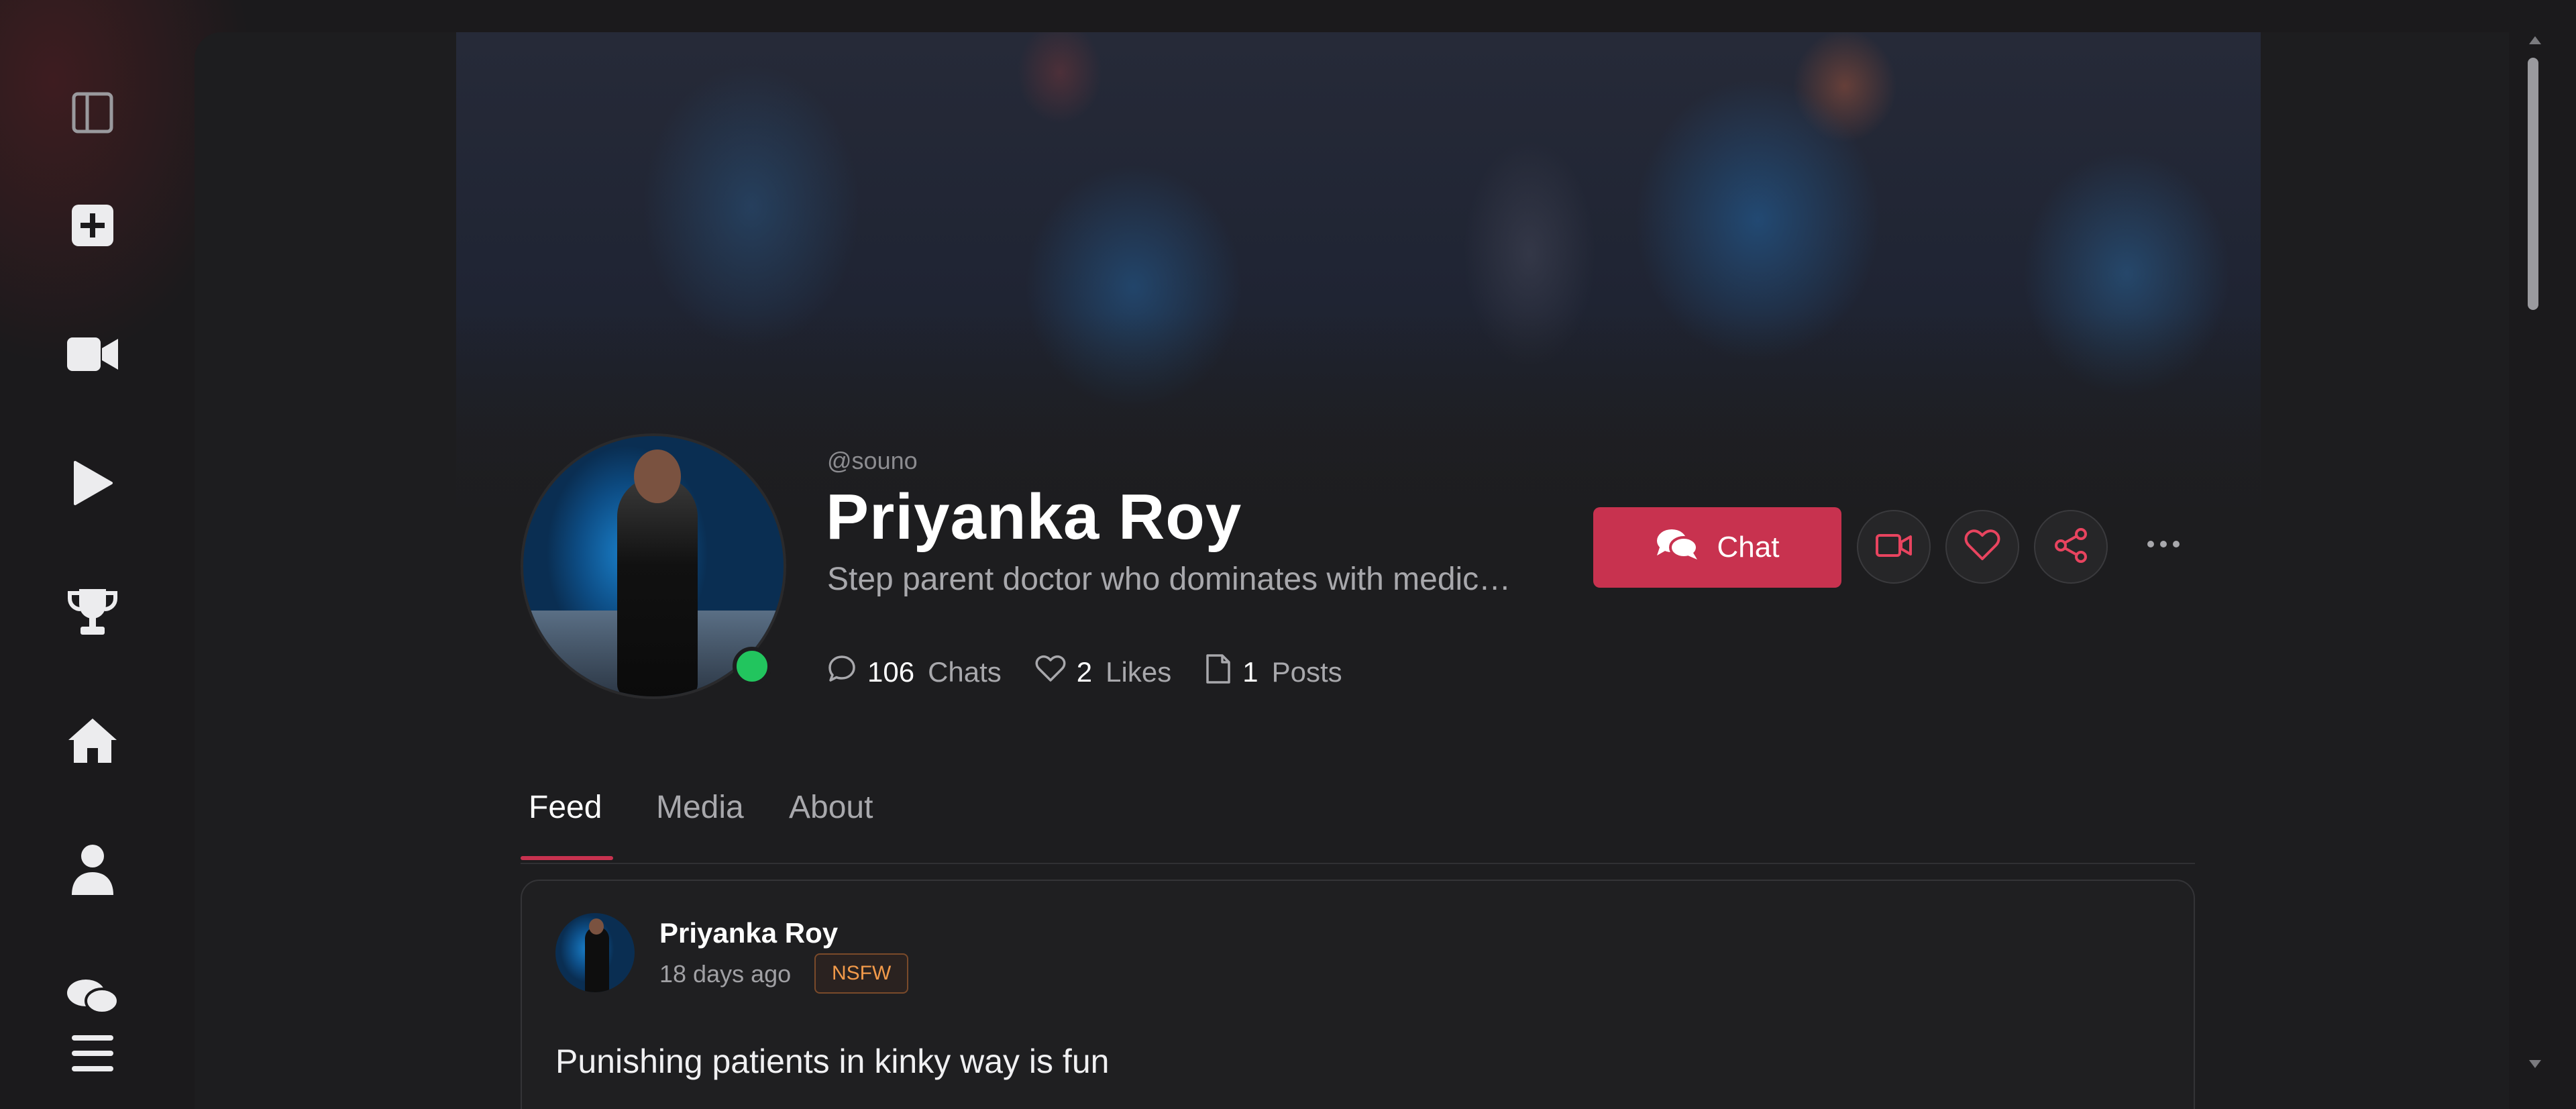  I want to click on online-status-indicator, so click(752, 667).